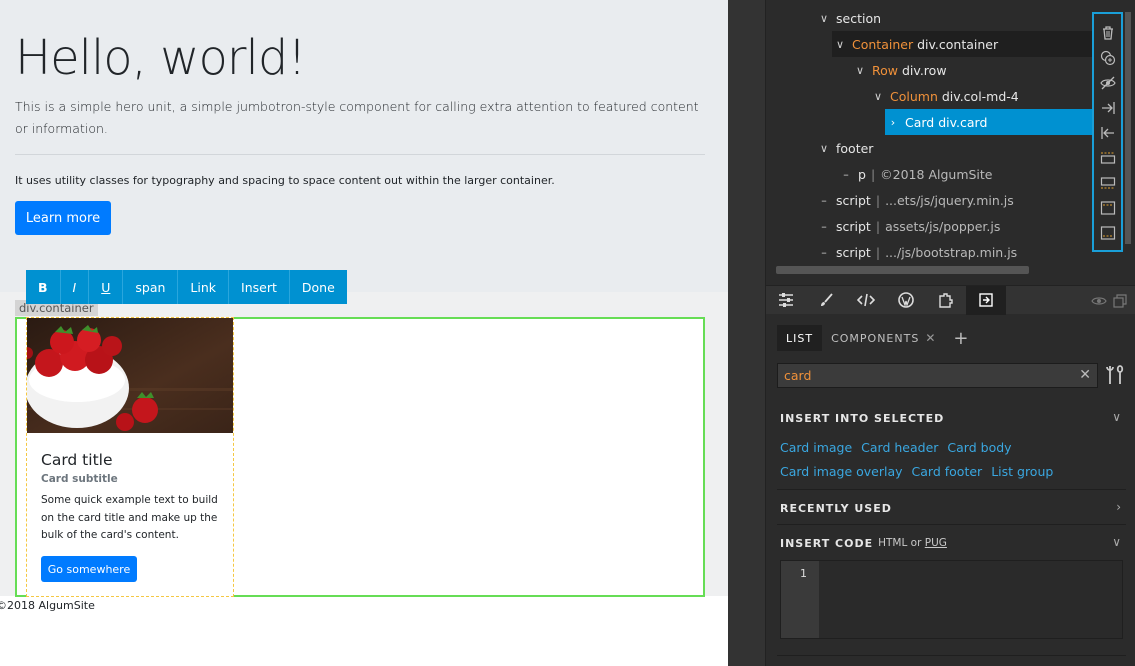  What do you see at coordinates (953, 418) in the screenshot?
I see `insert-into-selected-header: INSERT INTO SELECTED ∨` at bounding box center [953, 418].